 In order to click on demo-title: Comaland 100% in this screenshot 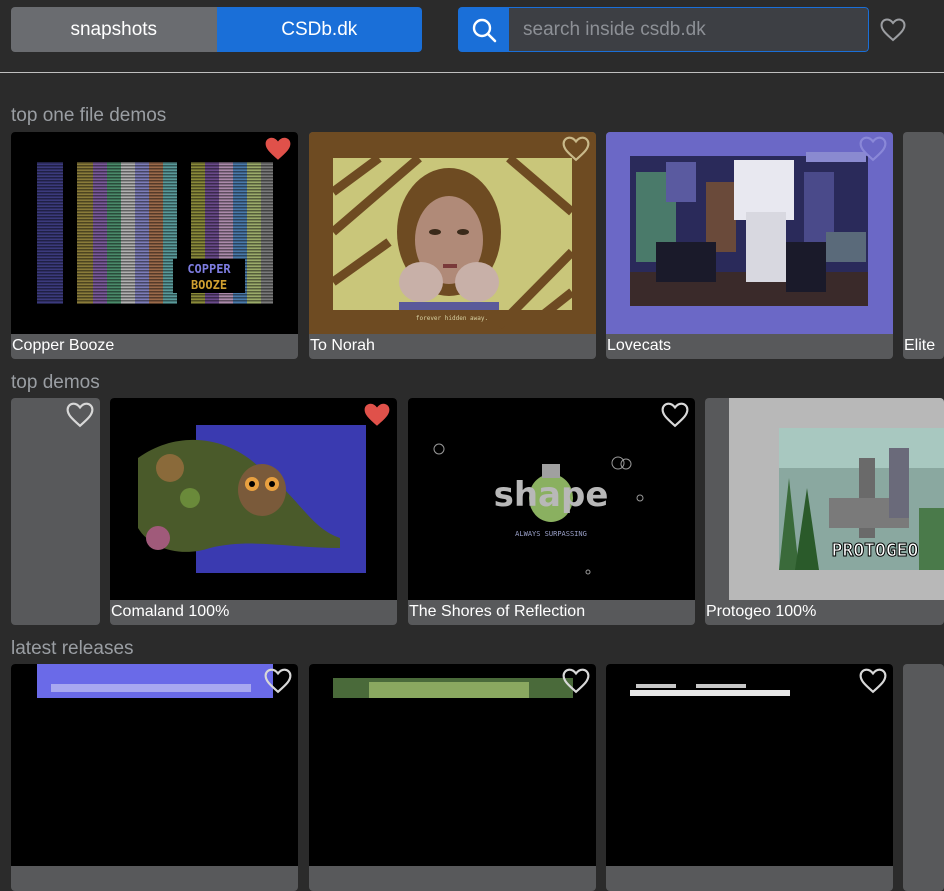, I will do `click(170, 611)`.